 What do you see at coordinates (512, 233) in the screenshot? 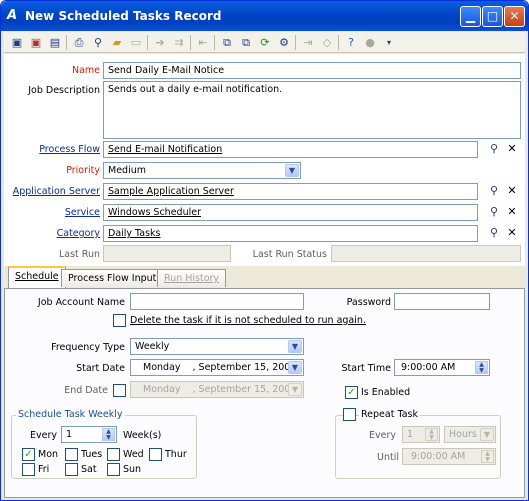
I see `category-clear-icon: ✕` at bounding box center [512, 233].